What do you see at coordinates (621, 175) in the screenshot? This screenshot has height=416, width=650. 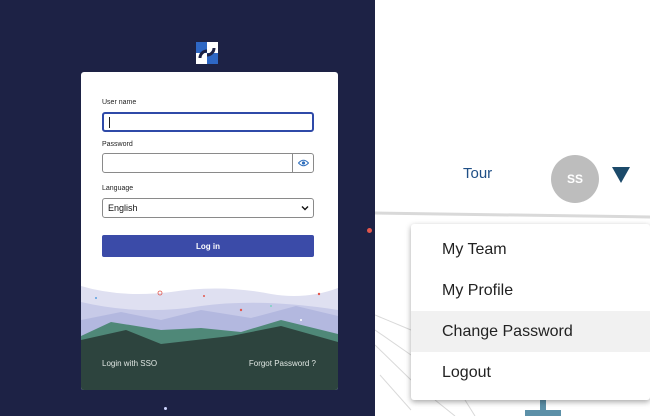 I see `caret-down-icon` at bounding box center [621, 175].